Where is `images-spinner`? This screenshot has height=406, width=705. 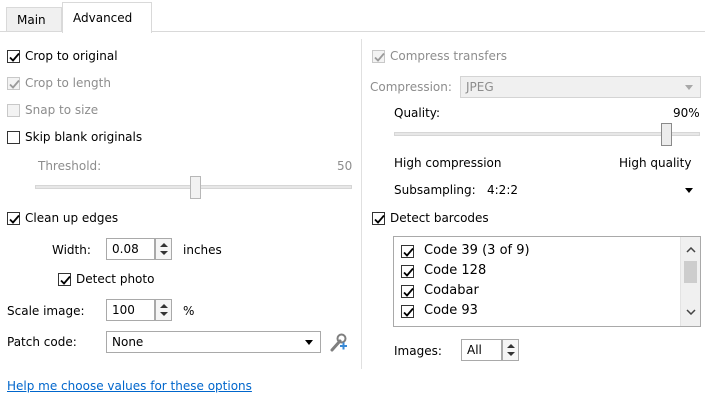
images-spinner is located at coordinates (510, 350).